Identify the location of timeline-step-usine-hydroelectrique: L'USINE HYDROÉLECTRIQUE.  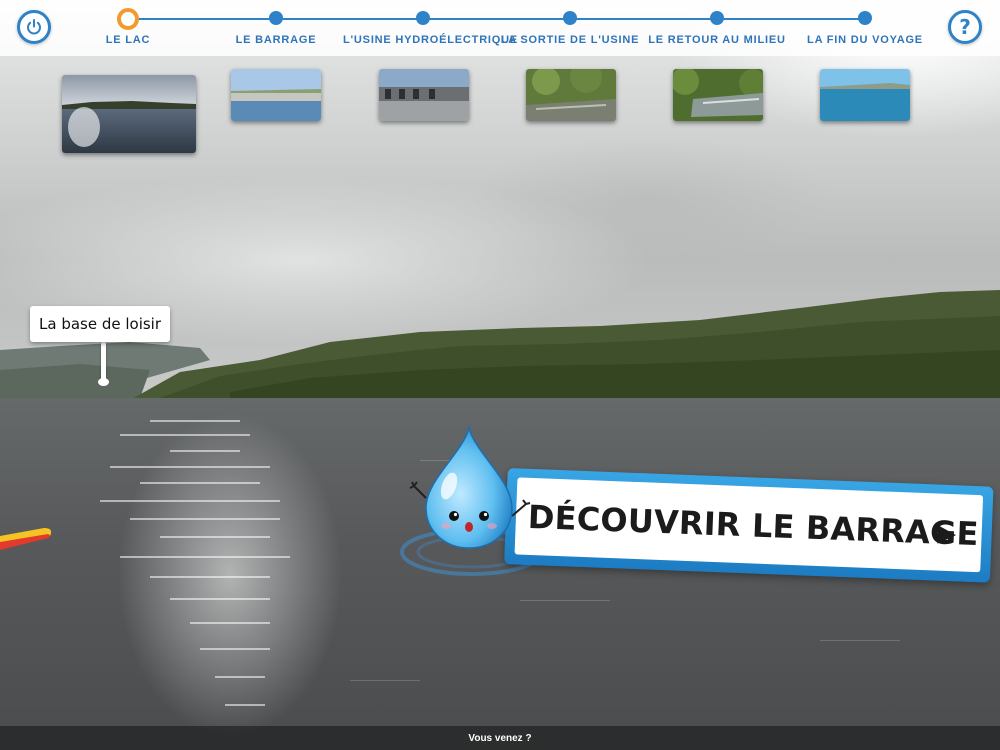
(431, 28).